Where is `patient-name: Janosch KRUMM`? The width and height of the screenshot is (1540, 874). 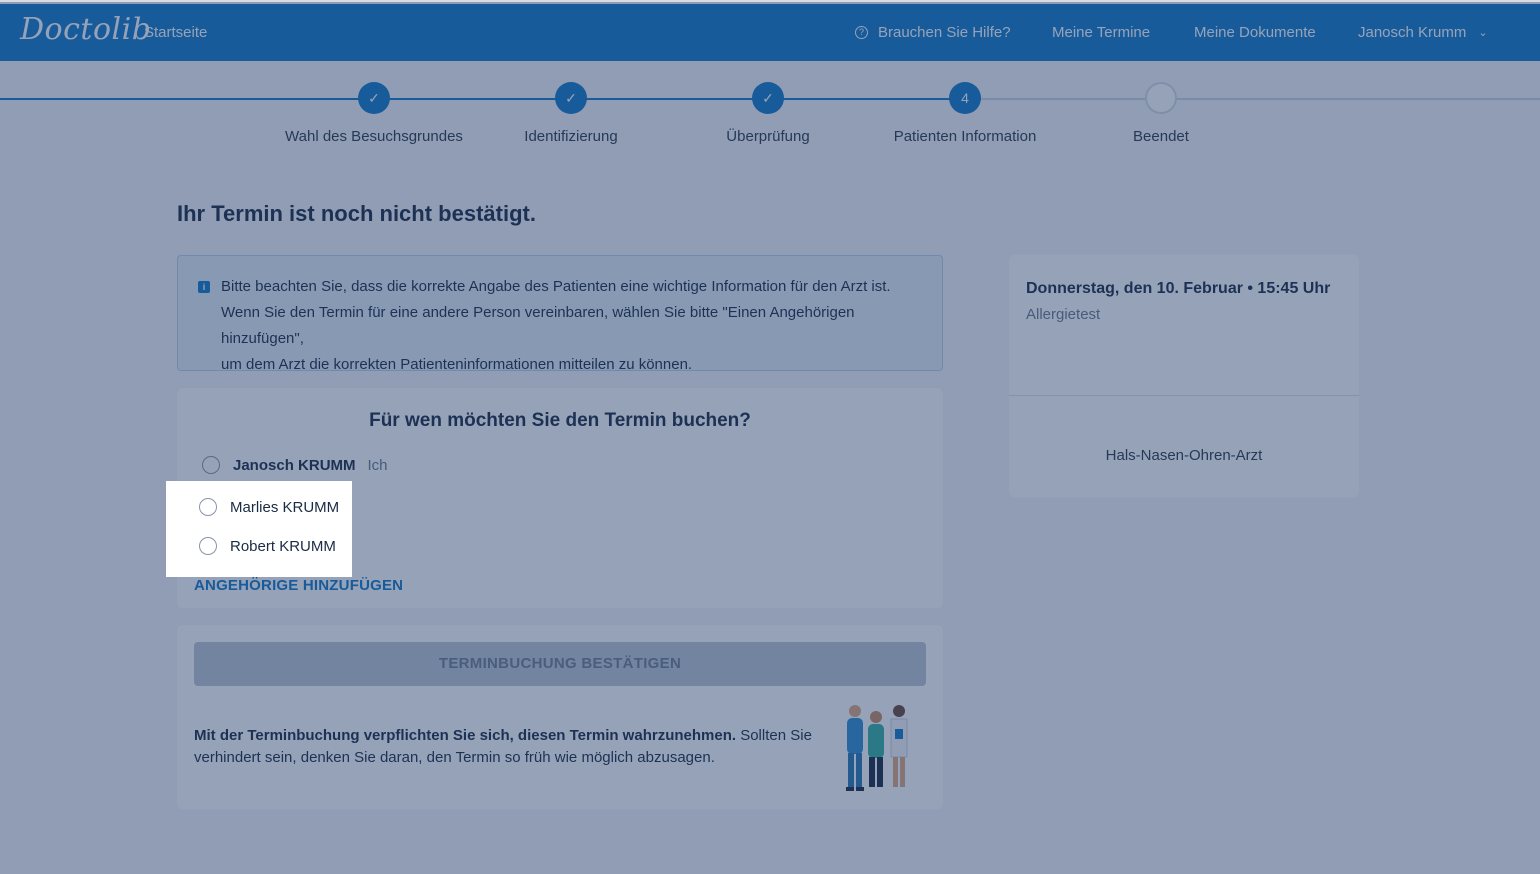 patient-name: Janosch KRUMM is located at coordinates (294, 465).